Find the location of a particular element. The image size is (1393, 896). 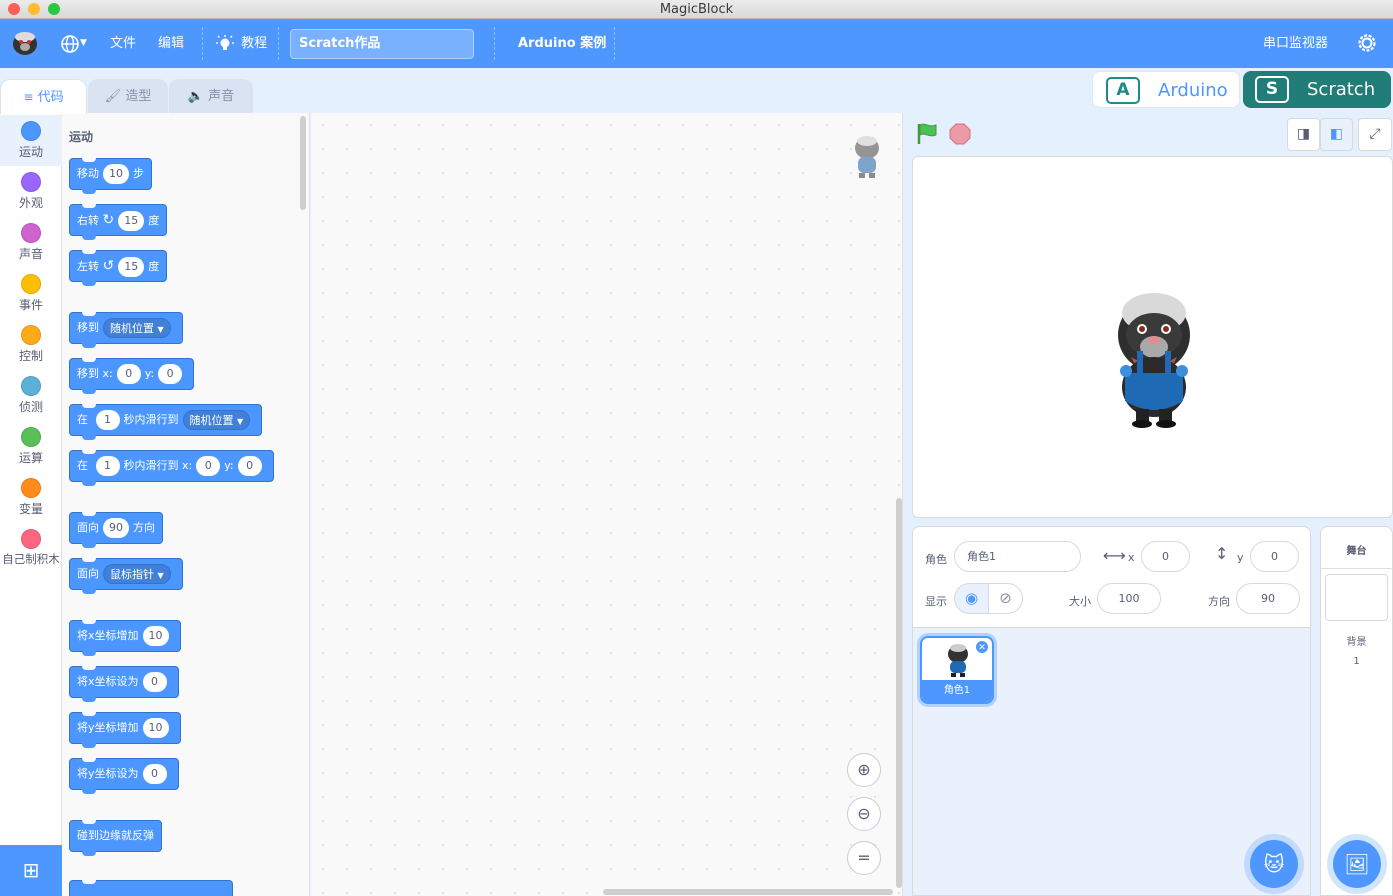

workspace-scrollbar-vertical is located at coordinates (899, 693).